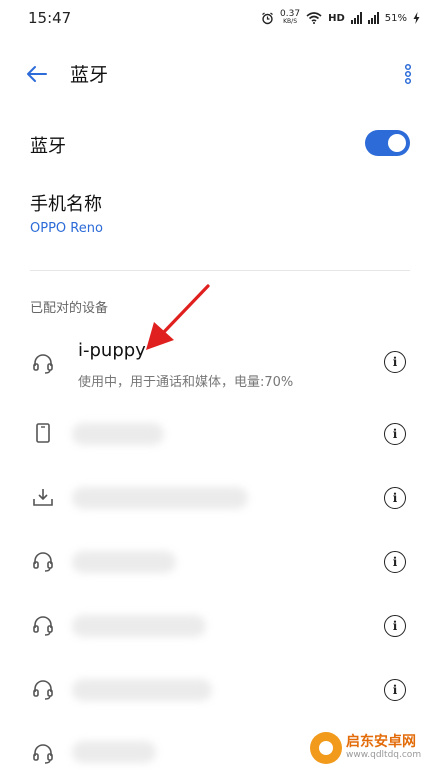  What do you see at coordinates (397, 143) in the screenshot?
I see `switch-knob` at bounding box center [397, 143].